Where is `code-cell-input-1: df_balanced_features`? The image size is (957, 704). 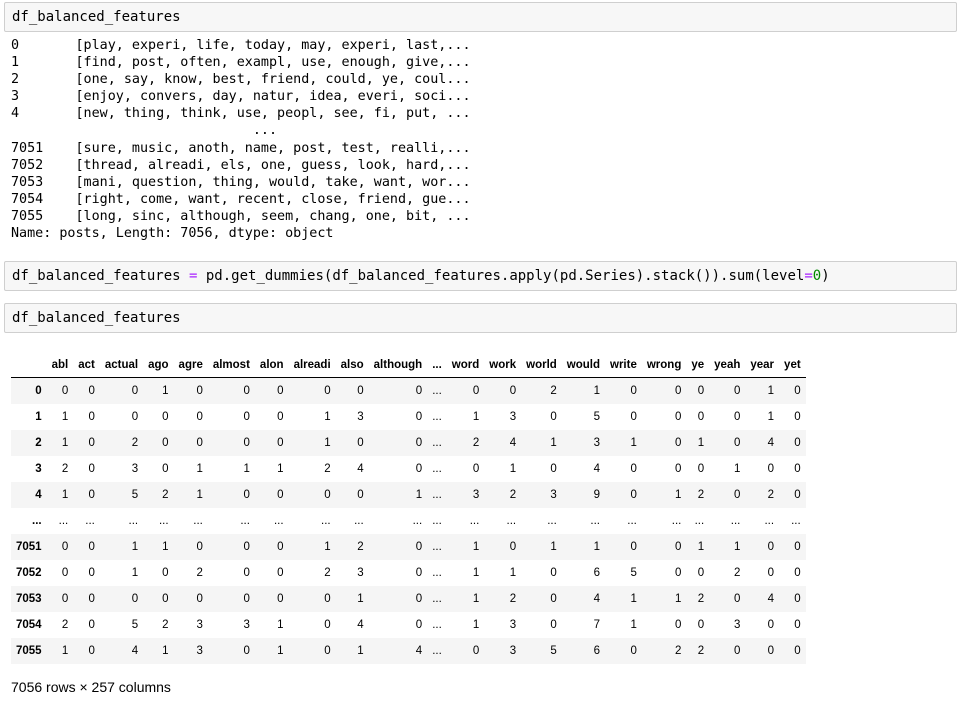
code-cell-input-1: df_balanced_features is located at coordinates (480, 17).